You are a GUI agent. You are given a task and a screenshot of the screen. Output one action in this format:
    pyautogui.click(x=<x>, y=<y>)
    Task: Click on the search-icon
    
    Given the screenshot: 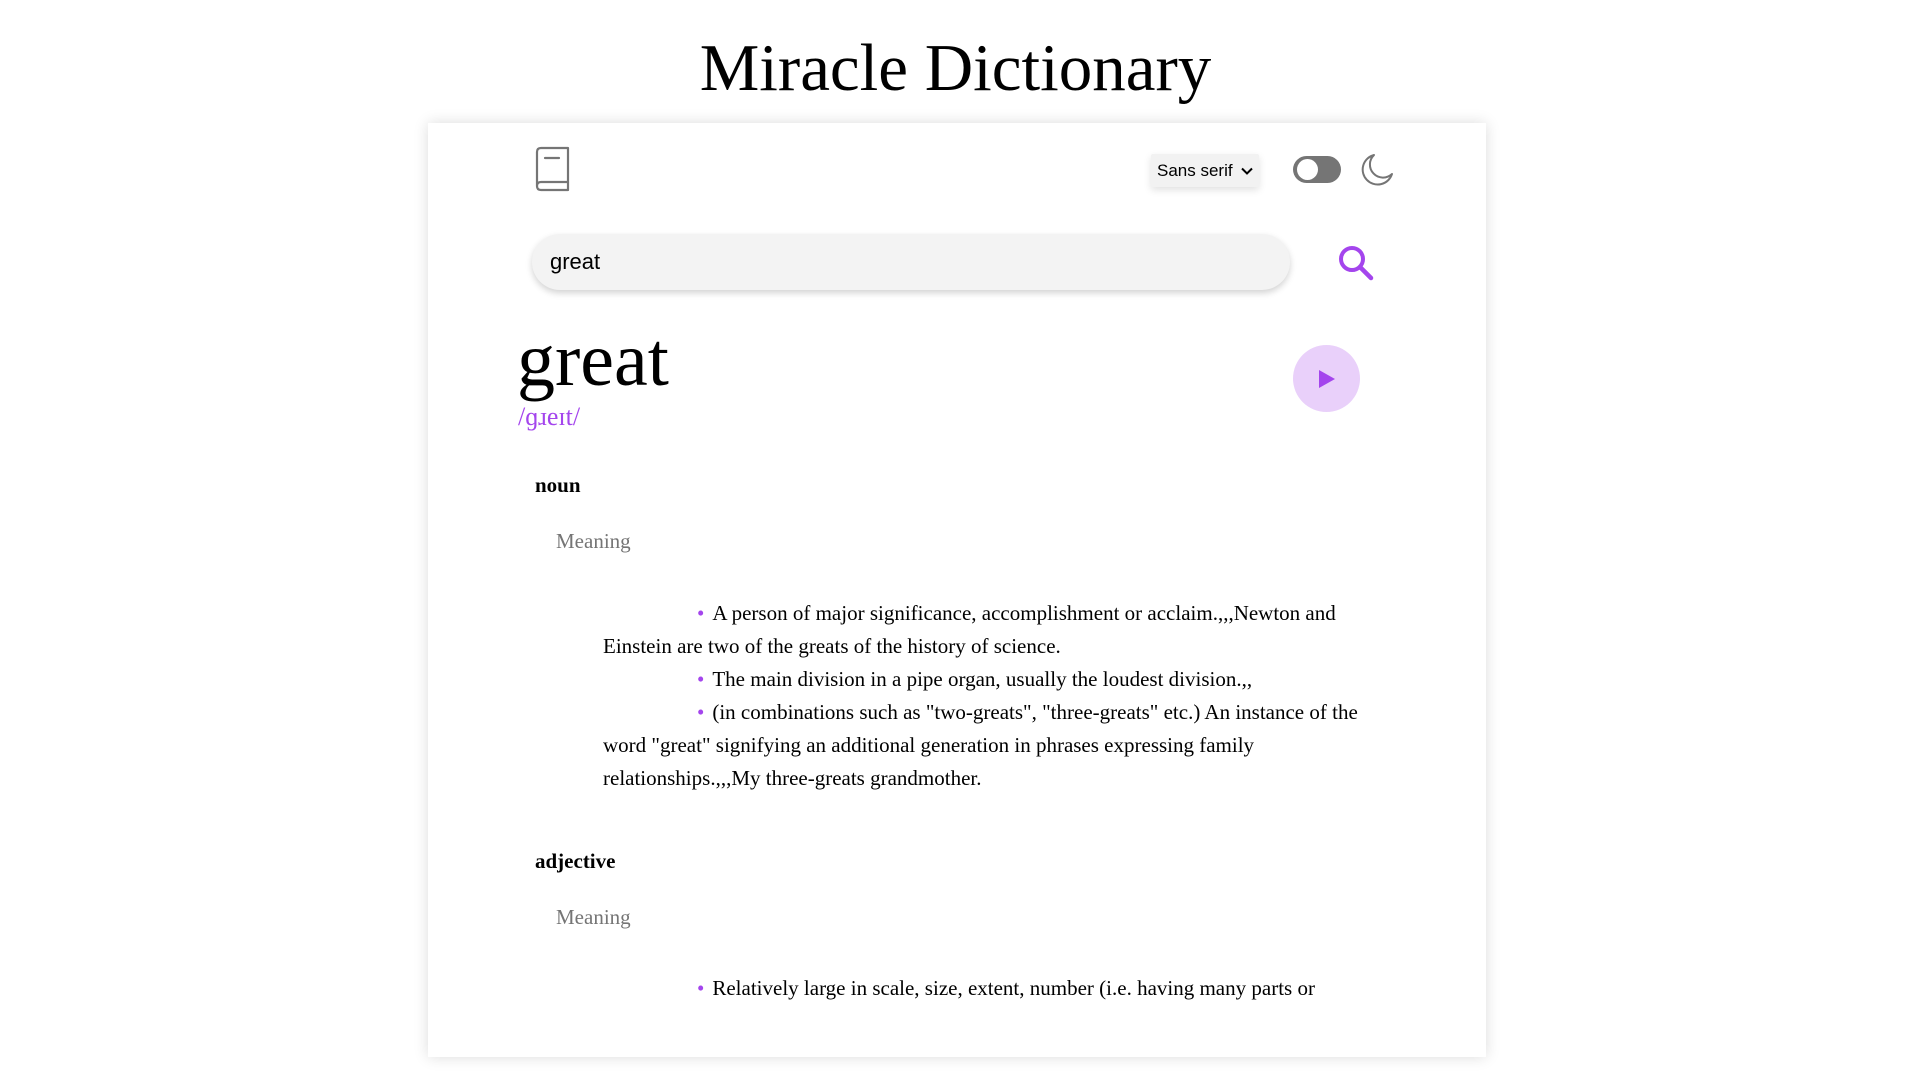 What is the action you would take?
    pyautogui.click(x=1356, y=263)
    